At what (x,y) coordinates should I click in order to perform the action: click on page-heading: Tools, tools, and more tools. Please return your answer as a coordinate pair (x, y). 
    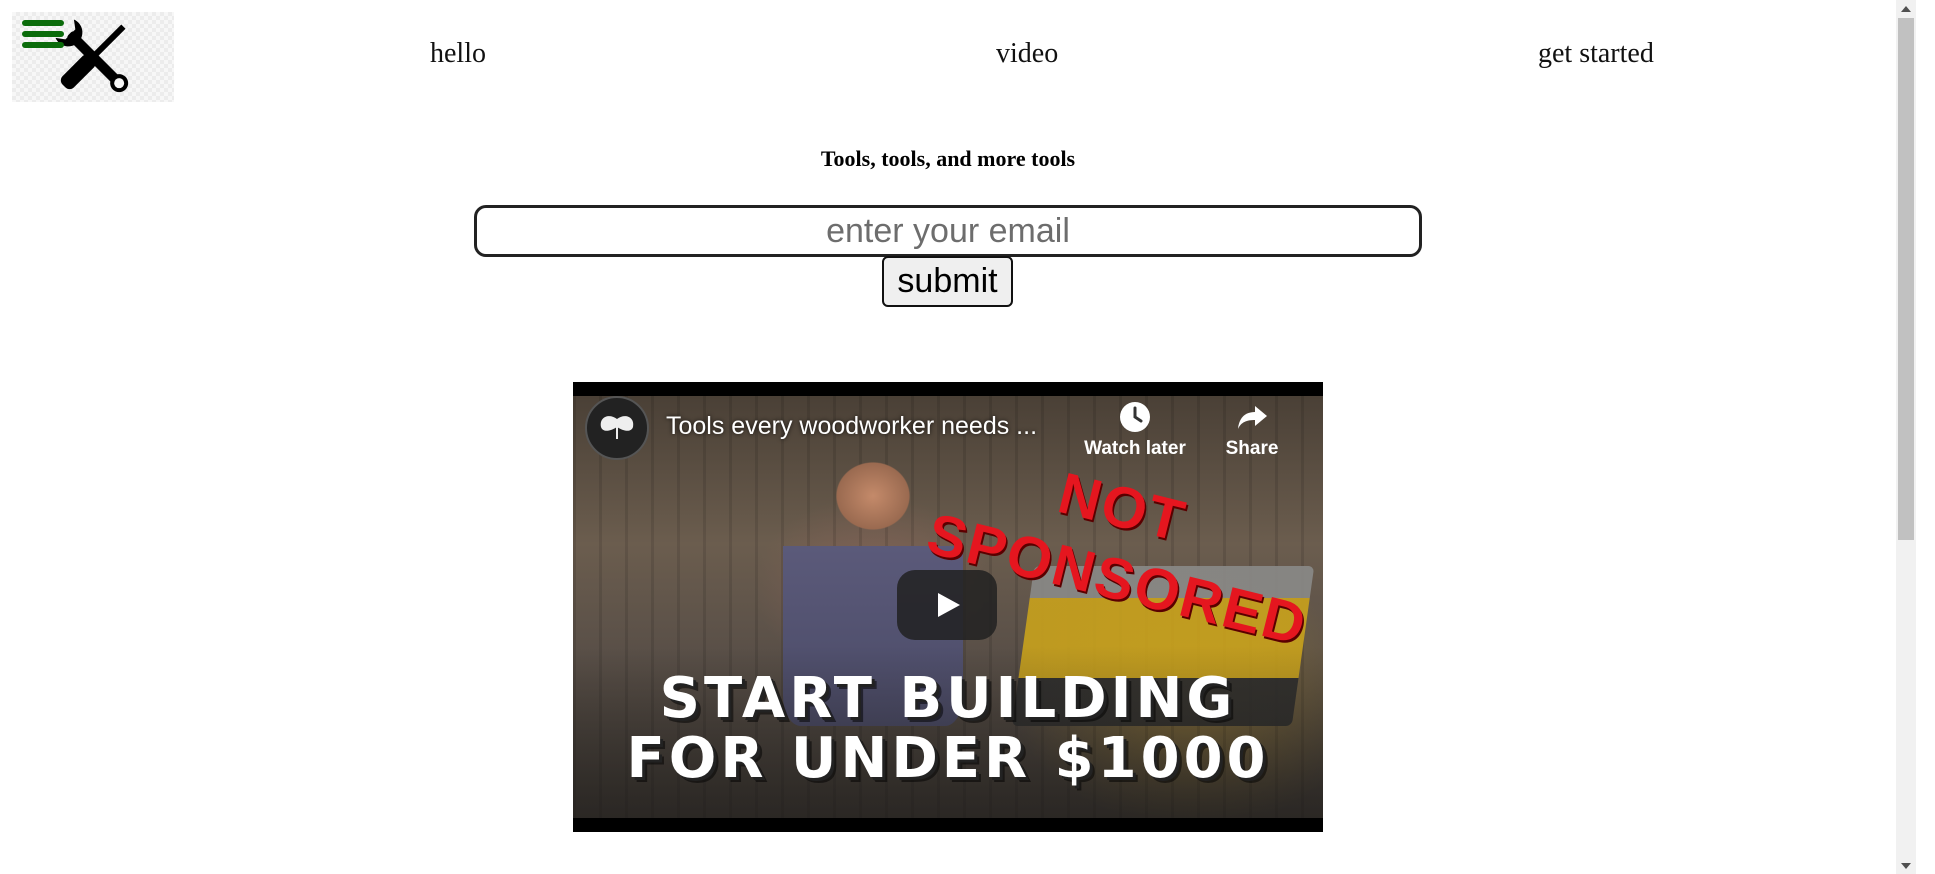
    Looking at the image, I should click on (948, 158).